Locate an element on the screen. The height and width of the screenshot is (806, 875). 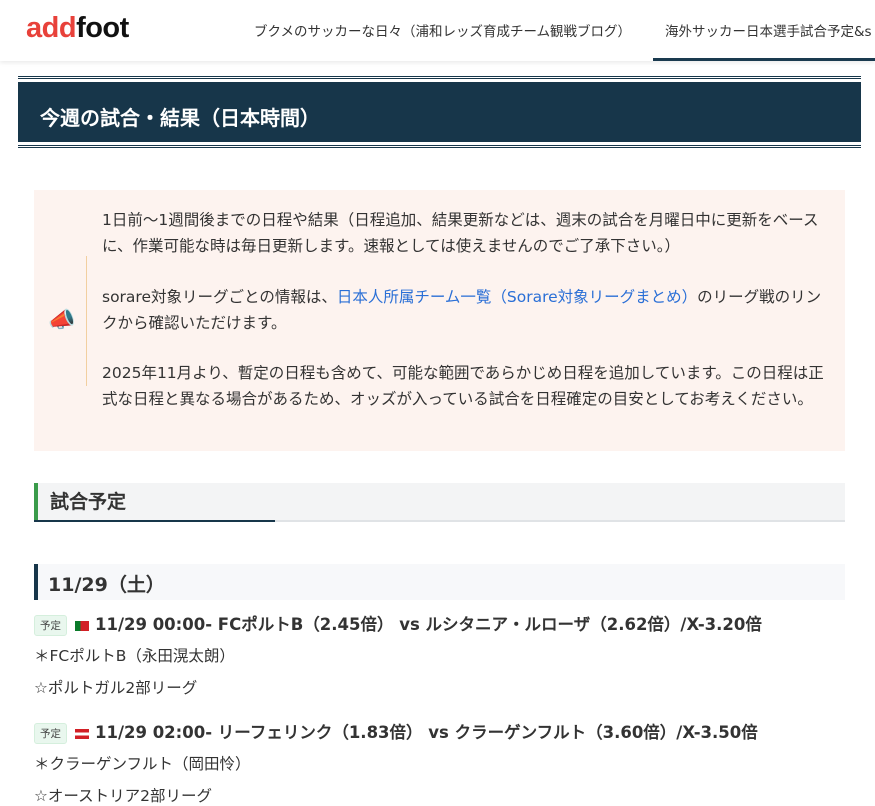
nav-item-blog: ブクメのサッカーな日々（浦和レッズ育成チーム観戦ブログ） is located at coordinates (442, 30).